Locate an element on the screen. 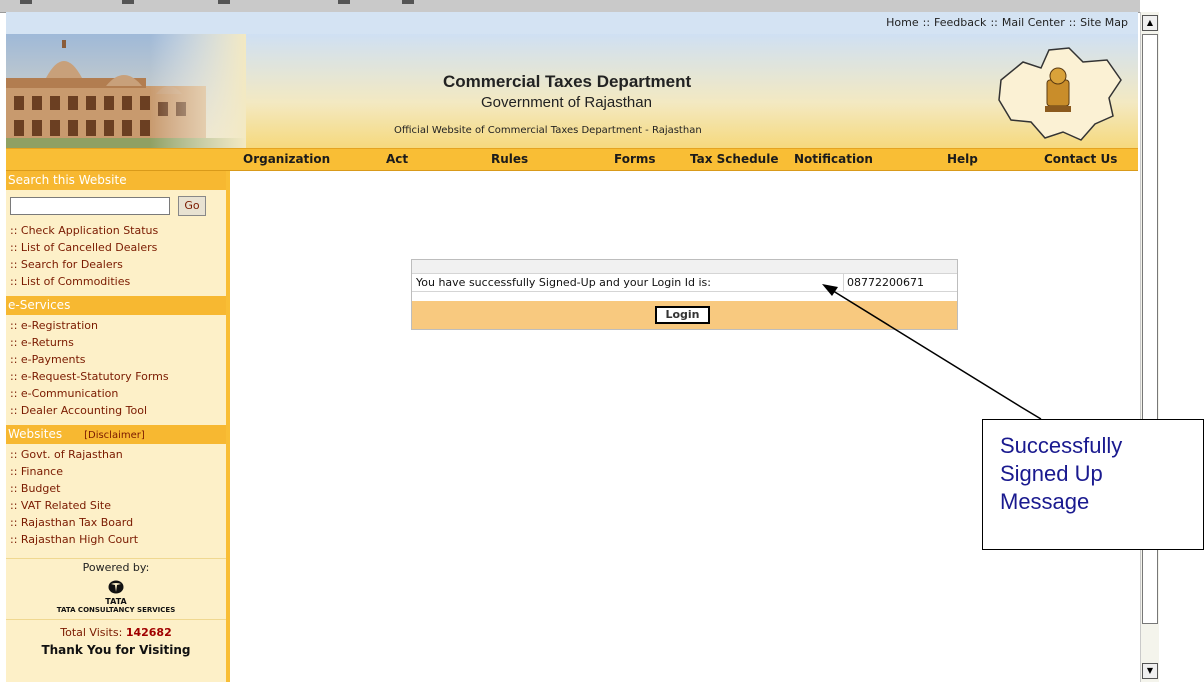 Image resolution: width=1204 pixels, height=682 pixels. building-image is located at coordinates (126, 91).